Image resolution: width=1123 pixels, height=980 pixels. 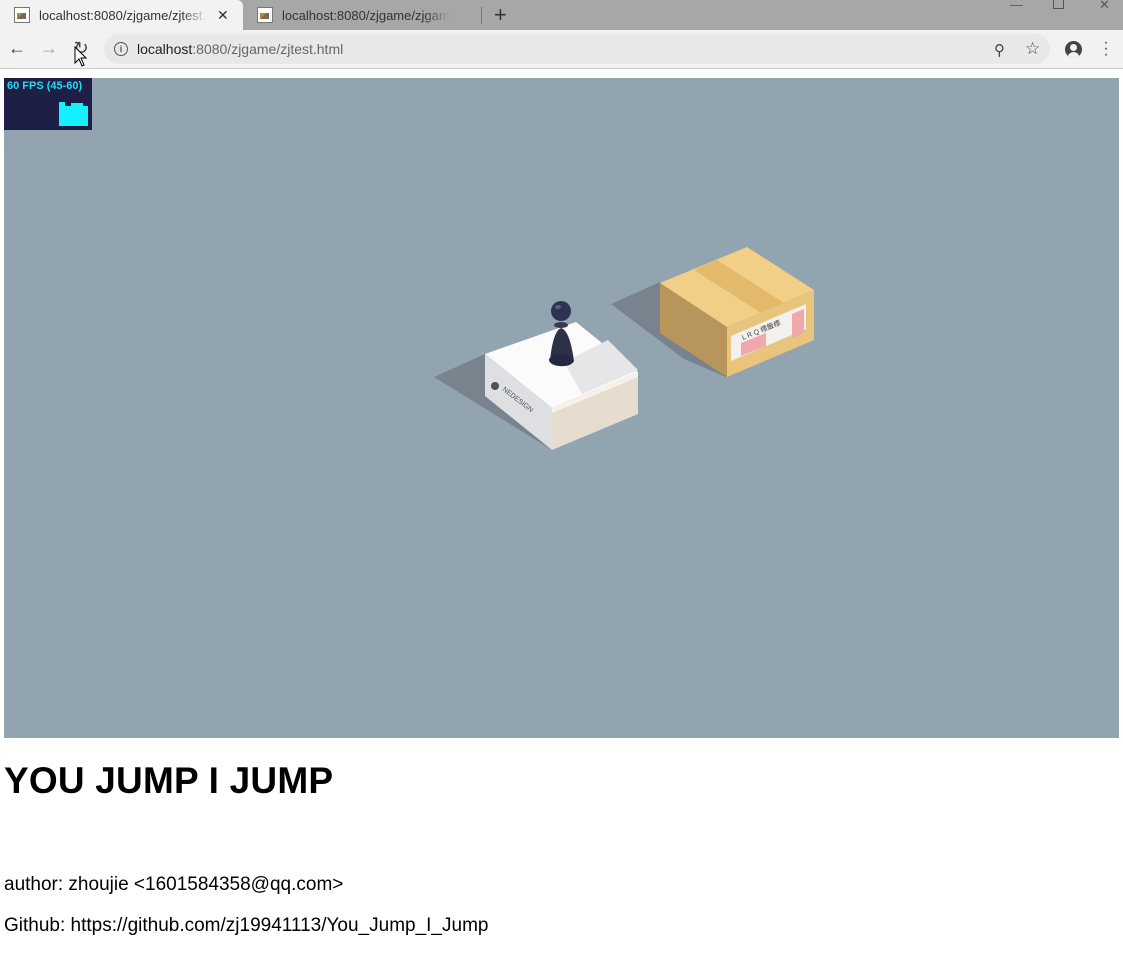 I want to click on platform-logo-icon, so click(x=495, y=386).